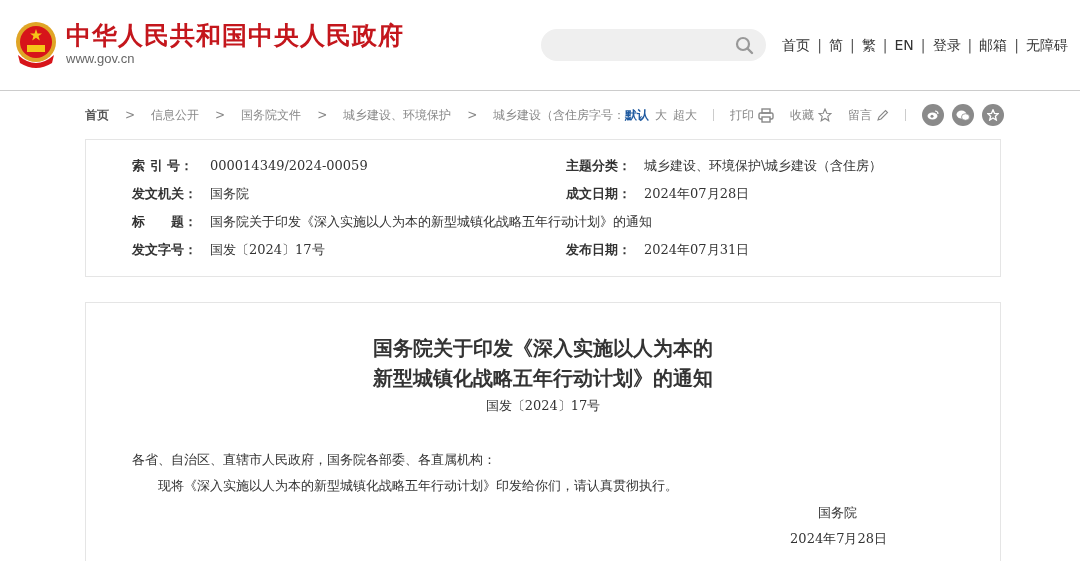 Image resolution: width=1080 pixels, height=561 pixels. What do you see at coordinates (397, 115) in the screenshot?
I see `breadcrumb-link: 城乡建设、环境保护` at bounding box center [397, 115].